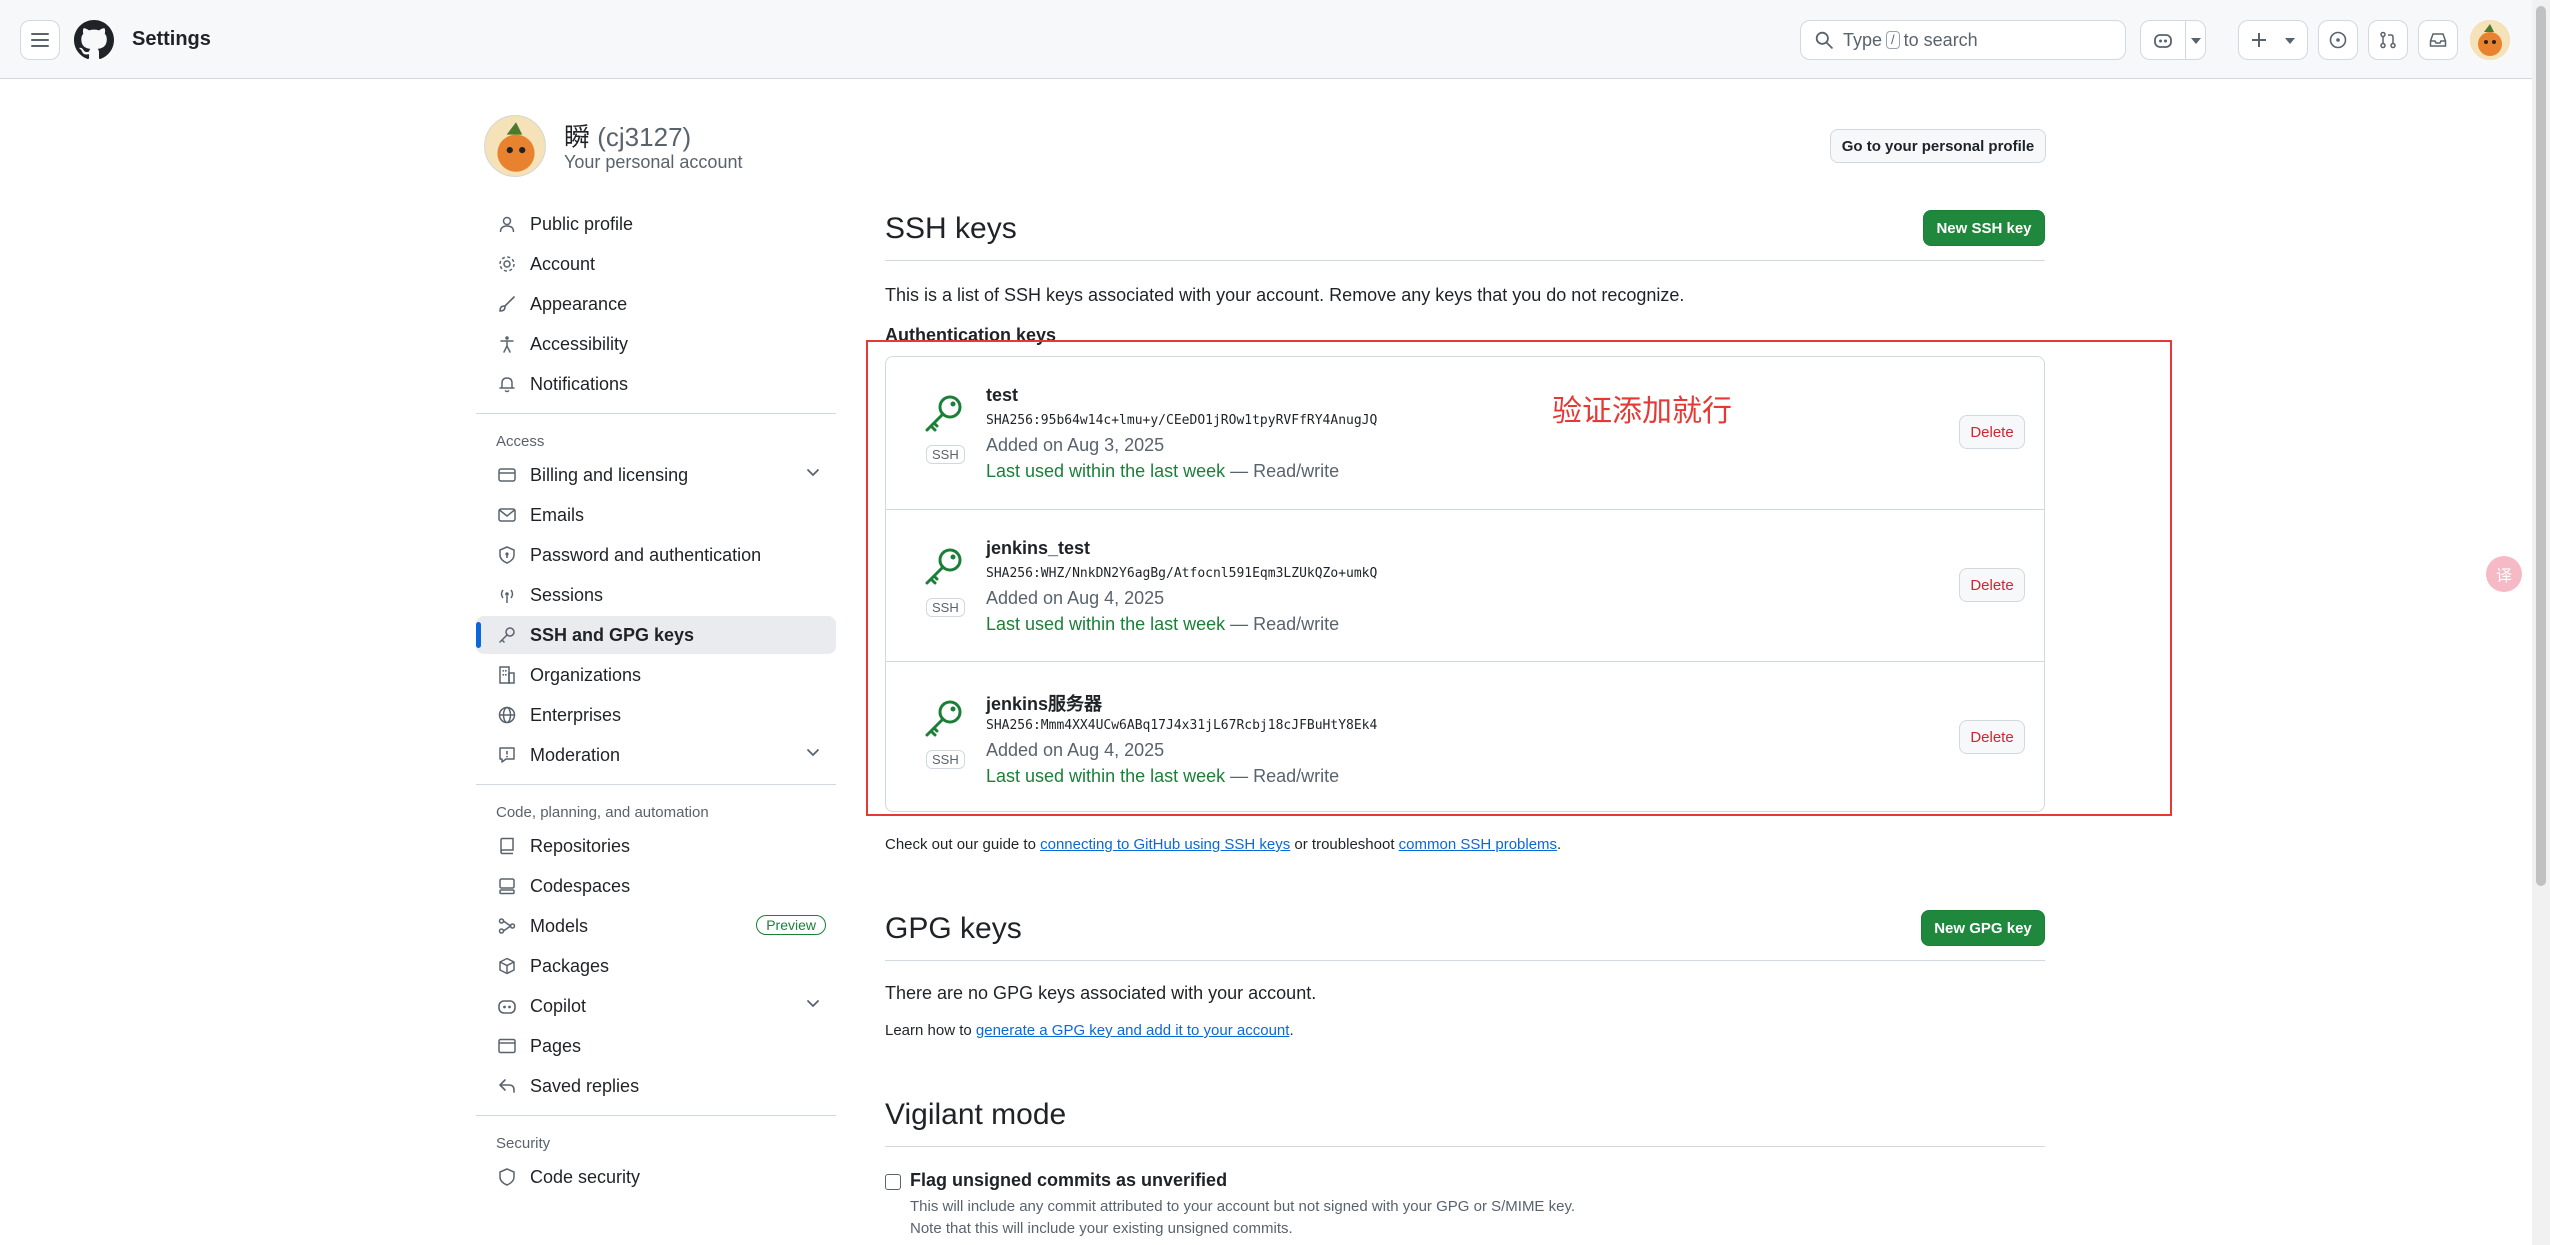 The width and height of the screenshot is (2550, 1245). I want to click on paintbrush-icon, so click(507, 304).